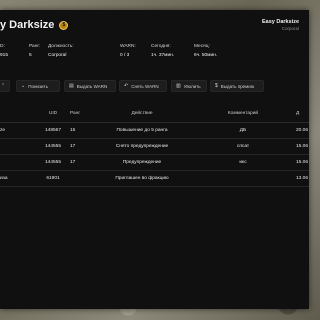  Describe the element at coordinates (178, 86) in the screenshot. I see `trash-icon: ▥` at that location.